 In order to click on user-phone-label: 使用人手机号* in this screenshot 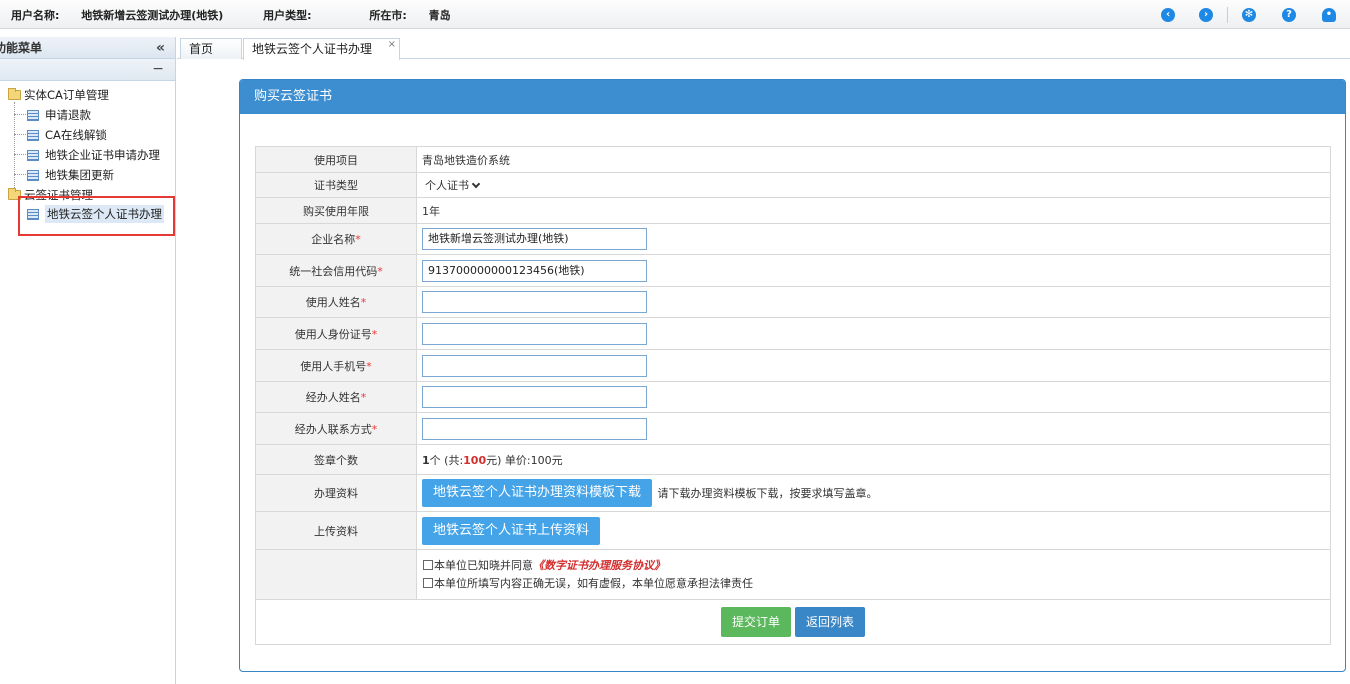, I will do `click(336, 365)`.